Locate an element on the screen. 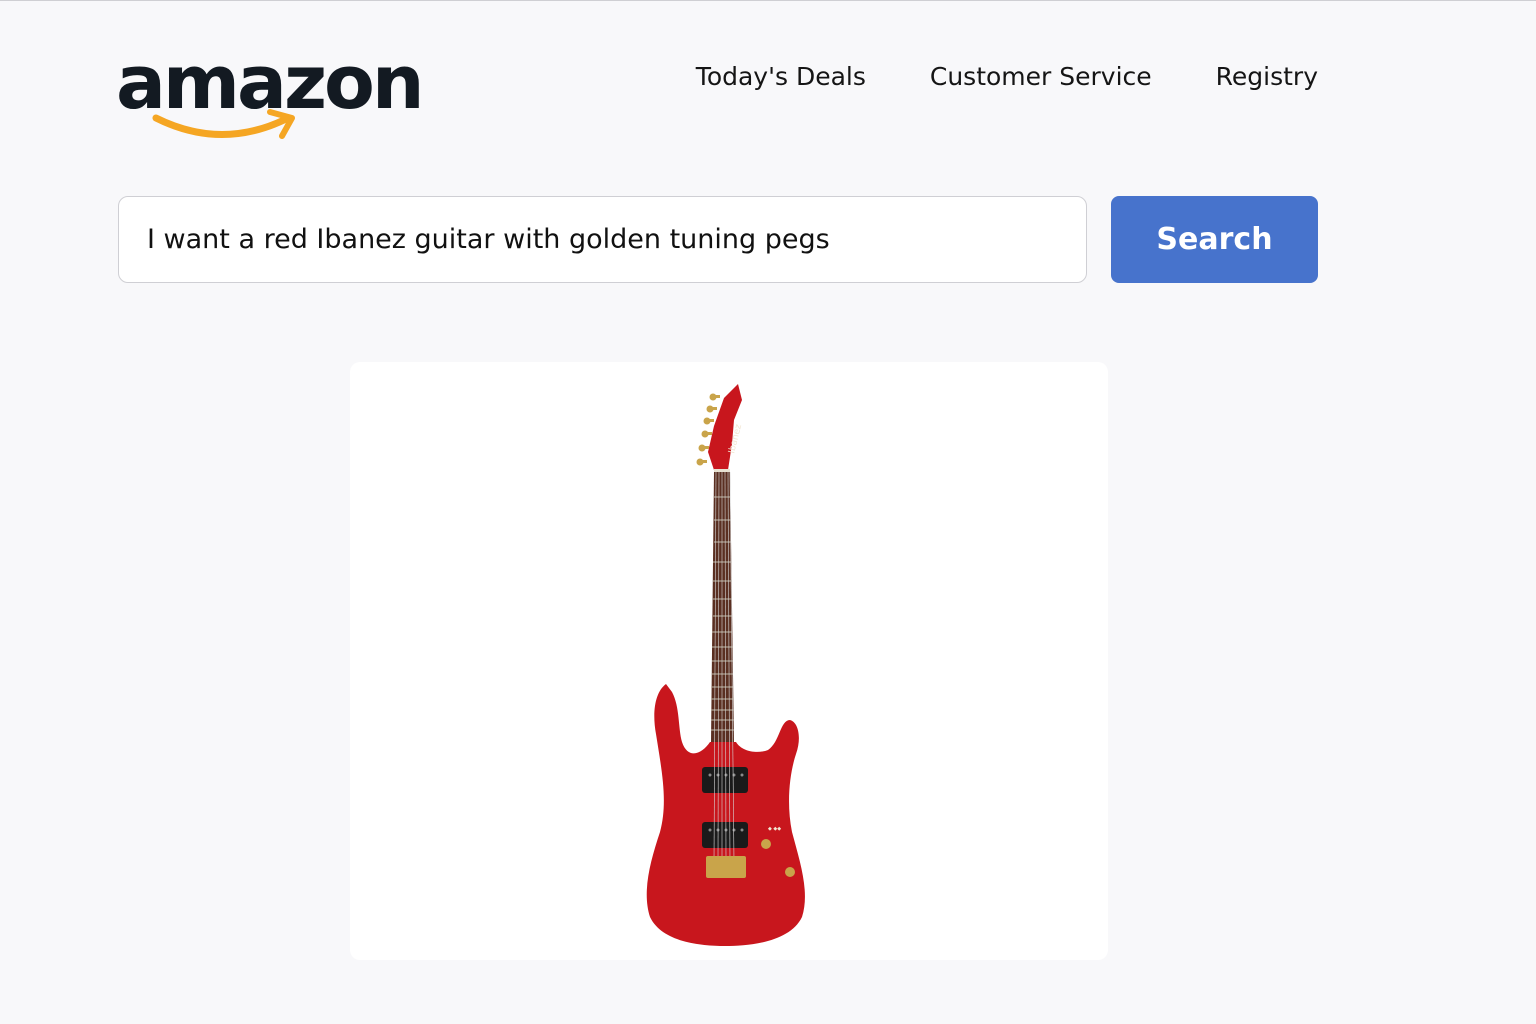 The image size is (1536, 1024). nav-registry: Registry is located at coordinates (1267, 76).